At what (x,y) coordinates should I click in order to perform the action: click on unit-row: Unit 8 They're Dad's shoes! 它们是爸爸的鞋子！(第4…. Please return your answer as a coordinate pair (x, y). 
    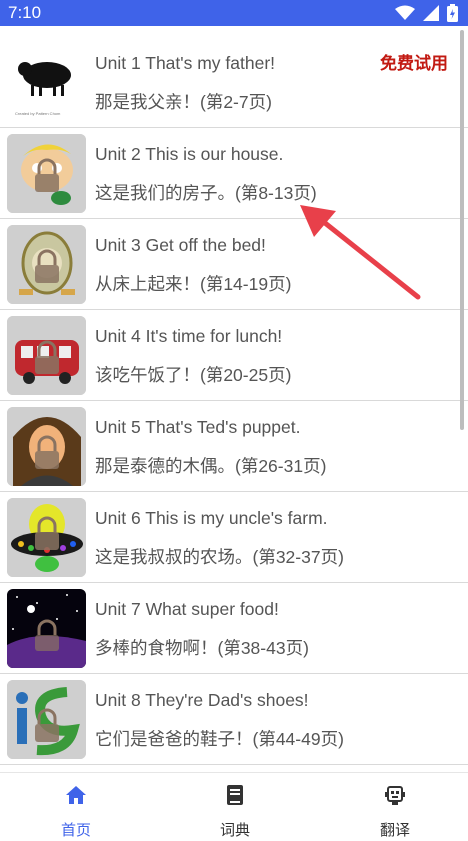
    Looking at the image, I should click on (234, 719).